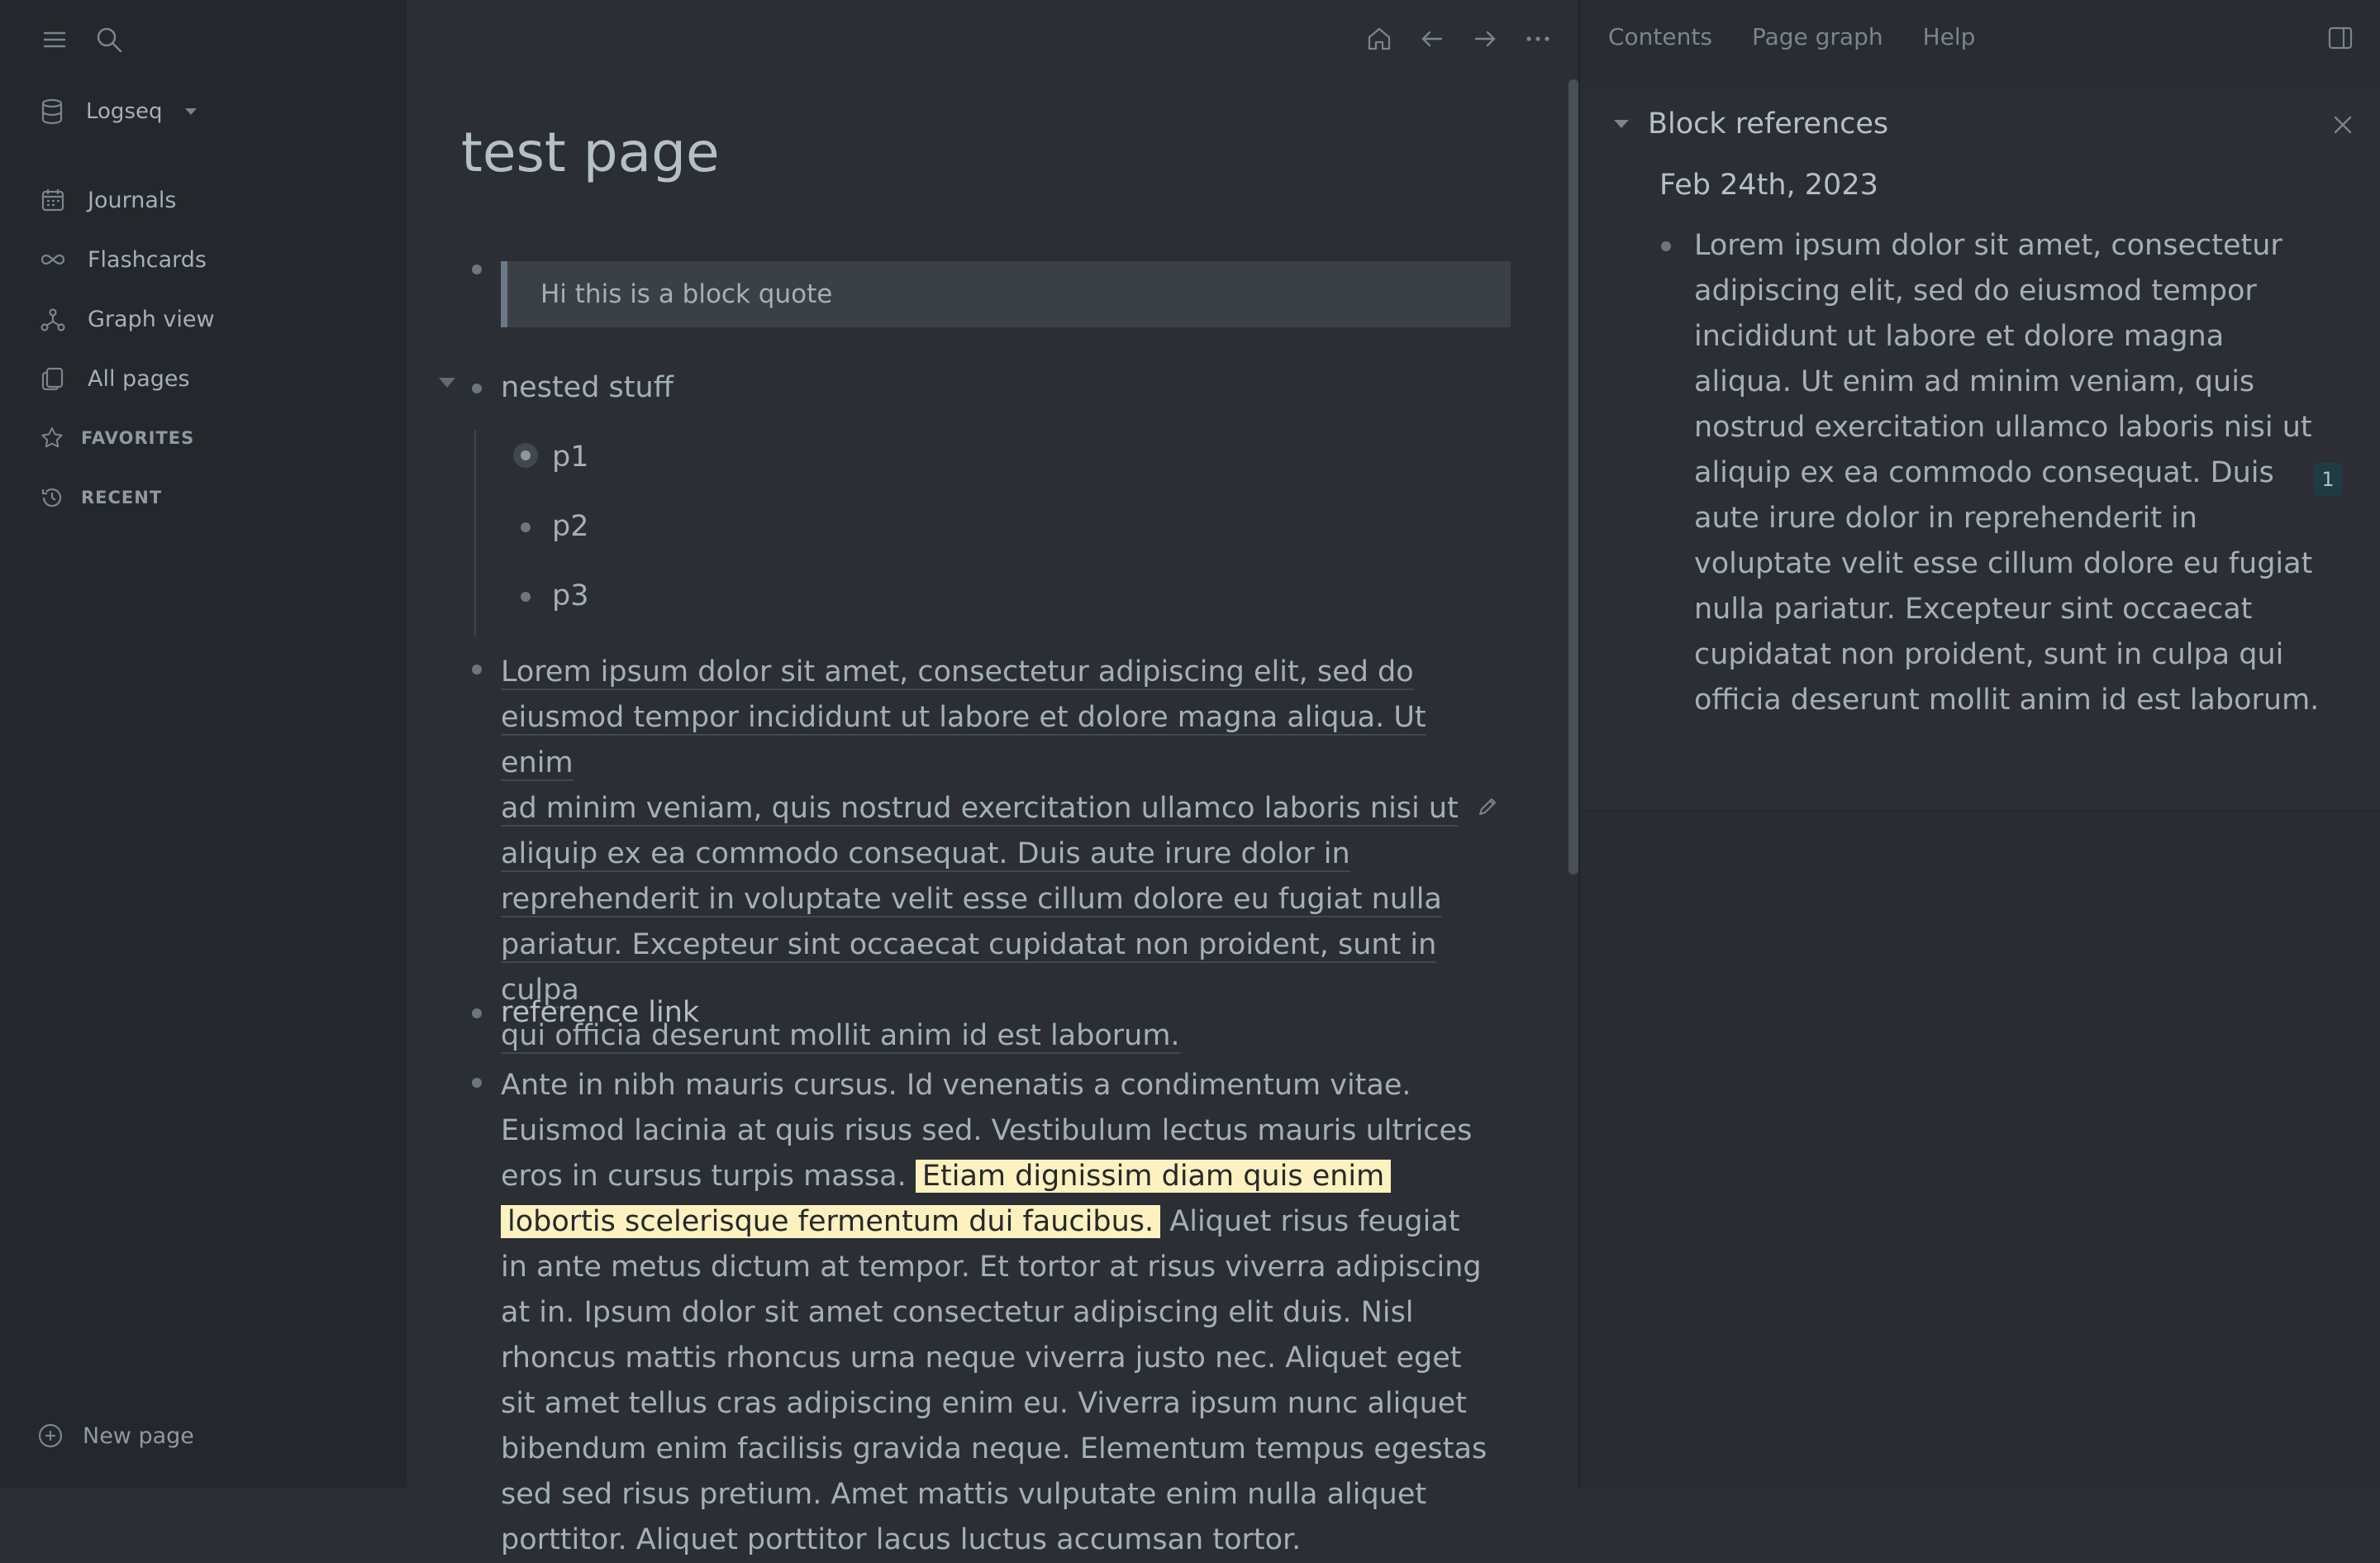  What do you see at coordinates (1768, 124) in the screenshot?
I see `panel-title: Block references` at bounding box center [1768, 124].